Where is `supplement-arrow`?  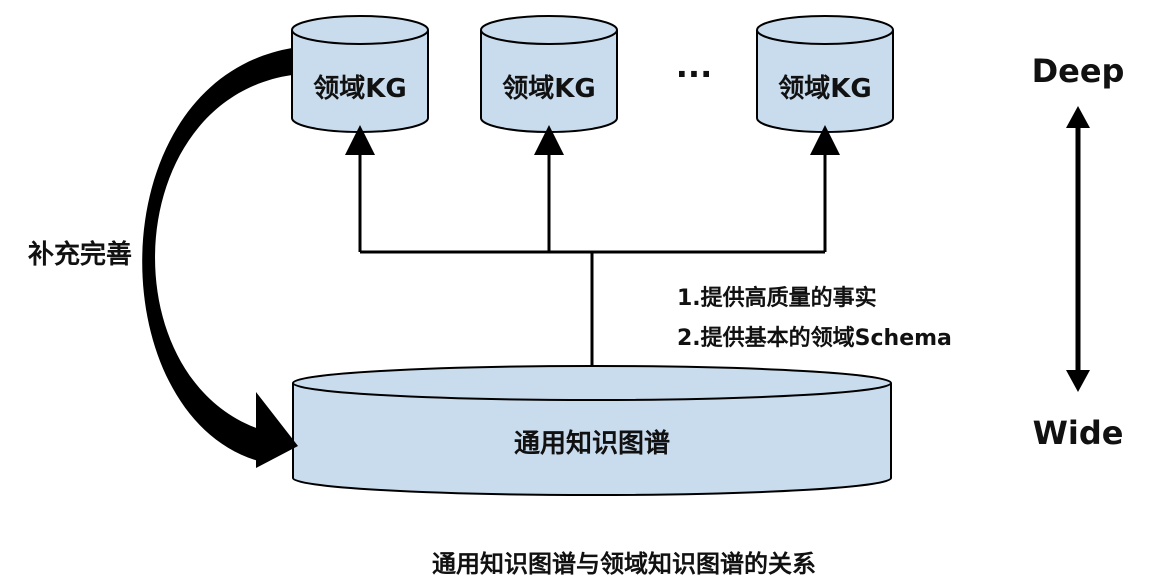
supplement-arrow is located at coordinates (220, 258).